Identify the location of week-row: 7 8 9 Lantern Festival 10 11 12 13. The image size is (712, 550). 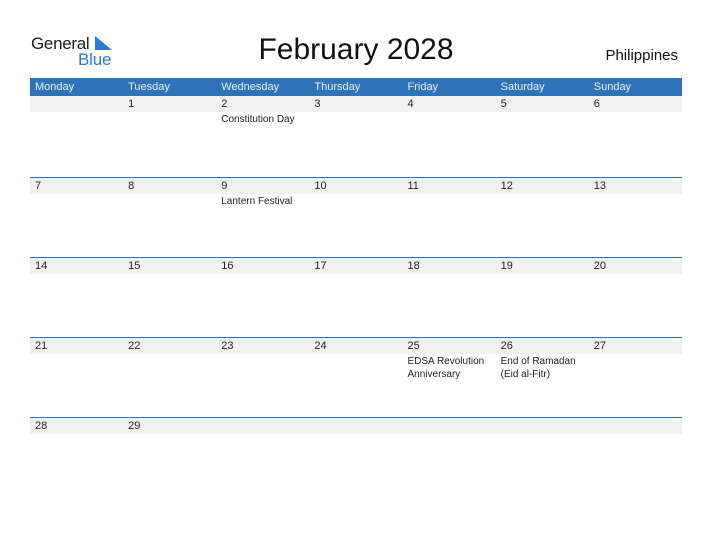
(356, 217).